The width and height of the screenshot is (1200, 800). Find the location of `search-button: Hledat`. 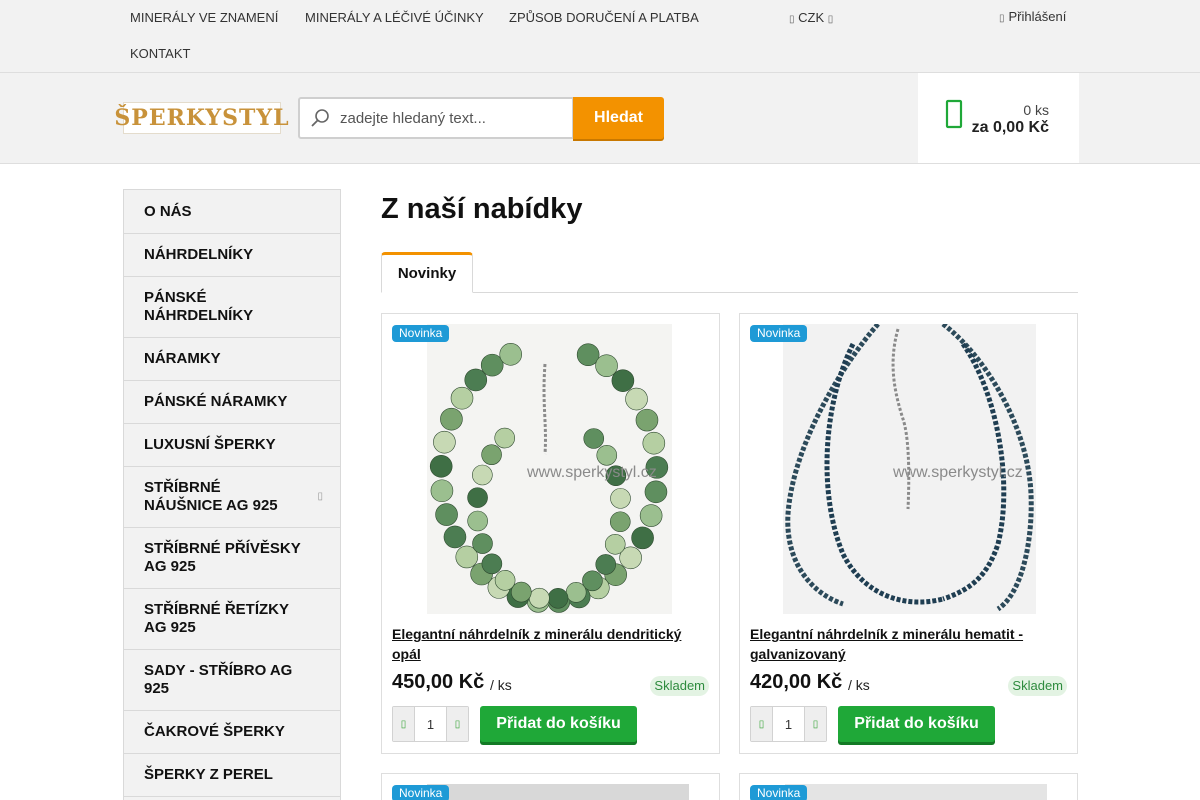

search-button: Hledat is located at coordinates (618, 118).